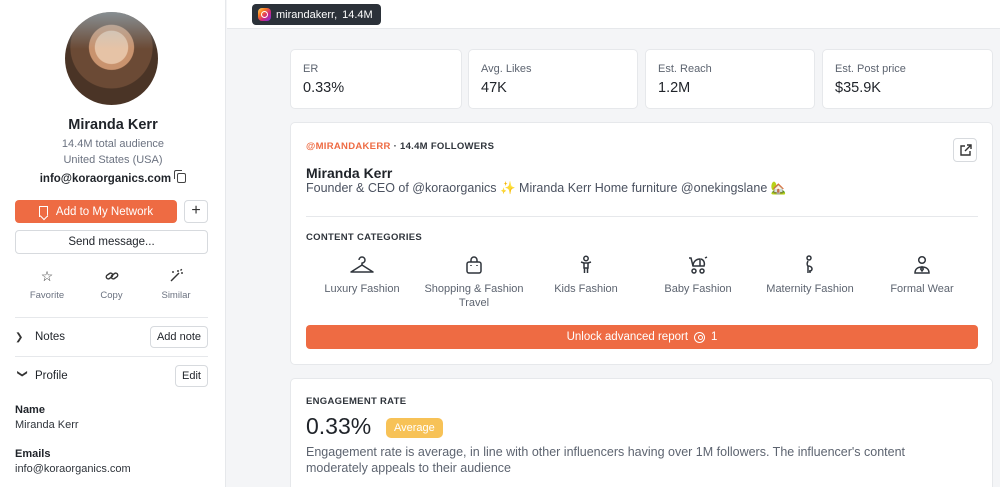 The width and height of the screenshot is (1000, 487). Describe the element at coordinates (311, 69) in the screenshot. I see `stat-label: ER` at that location.